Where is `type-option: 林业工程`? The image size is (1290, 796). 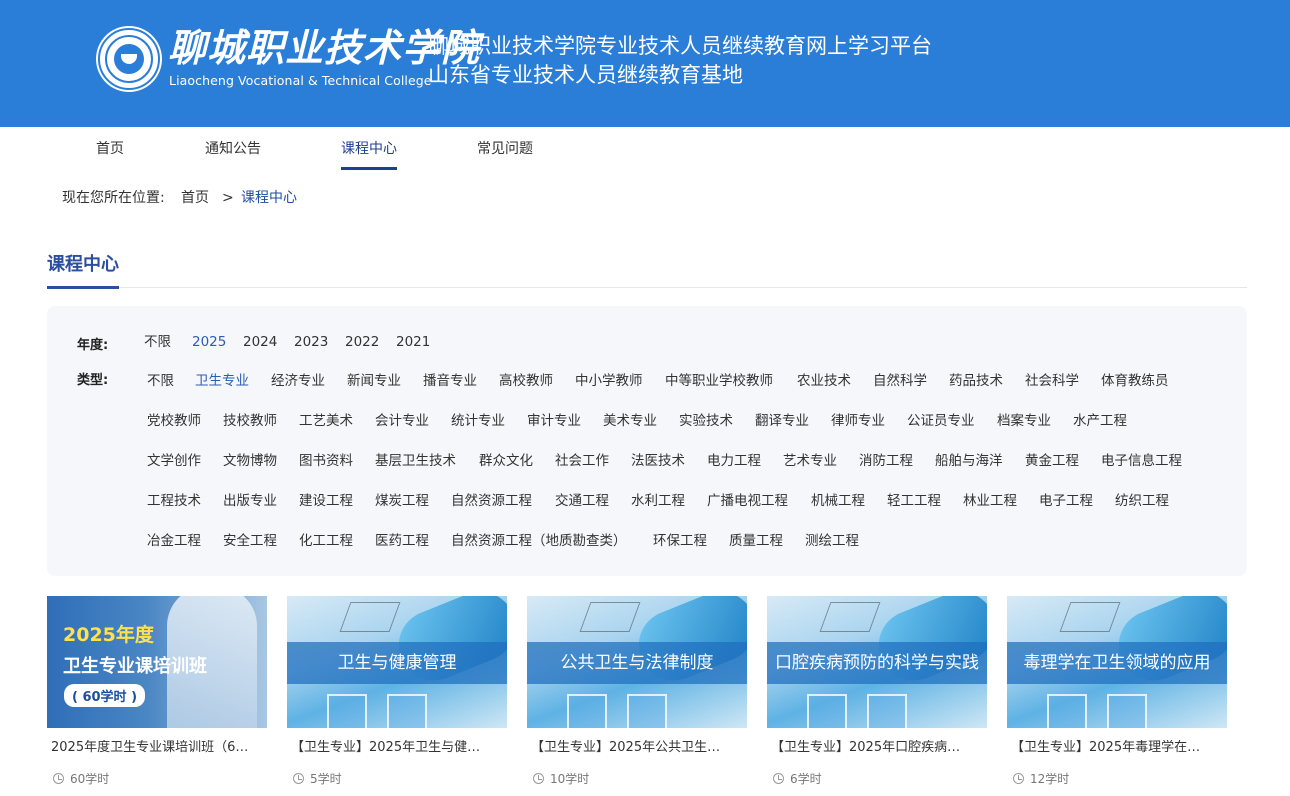
type-option: 林业工程 is located at coordinates (990, 501).